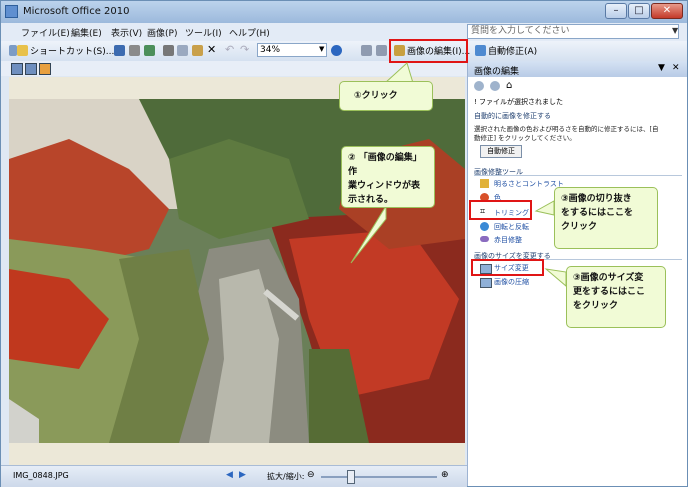  What do you see at coordinates (597, 213) in the screenshot?
I see `callout-step3-line2: をするにはここを` at bounding box center [597, 213].